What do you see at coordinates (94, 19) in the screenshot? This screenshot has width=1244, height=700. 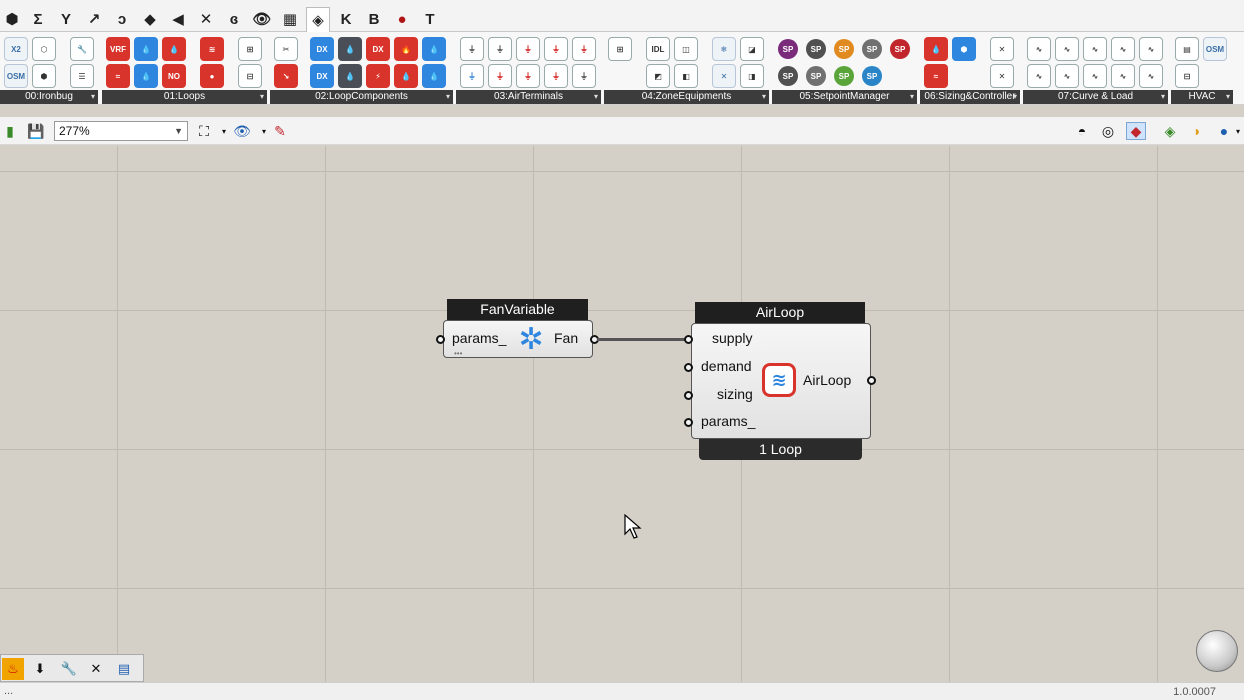 I see `tab-vector-icon: ↗` at bounding box center [94, 19].